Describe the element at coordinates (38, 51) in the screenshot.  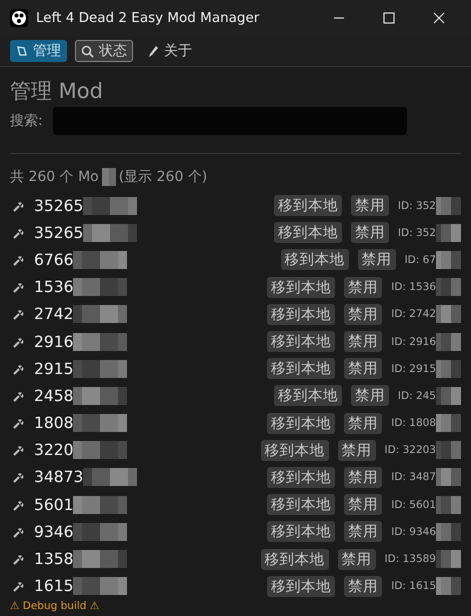
I see `nav-tab: 管理` at that location.